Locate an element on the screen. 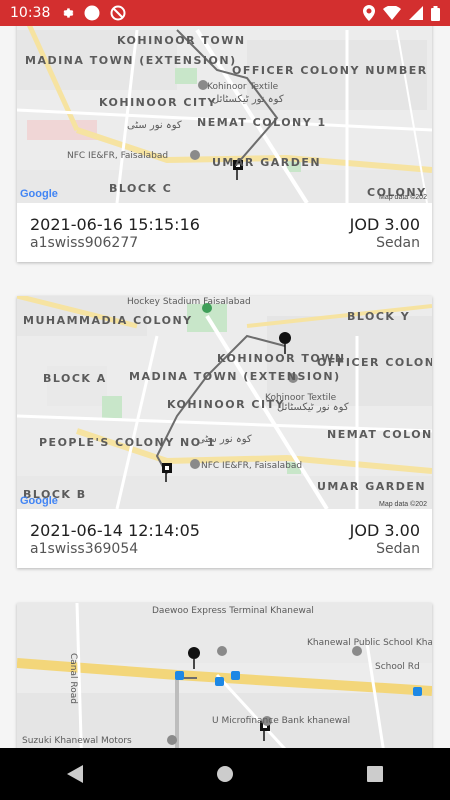 Image resolution: width=450 pixels, height=800 pixels. back-button is located at coordinates (75, 774).